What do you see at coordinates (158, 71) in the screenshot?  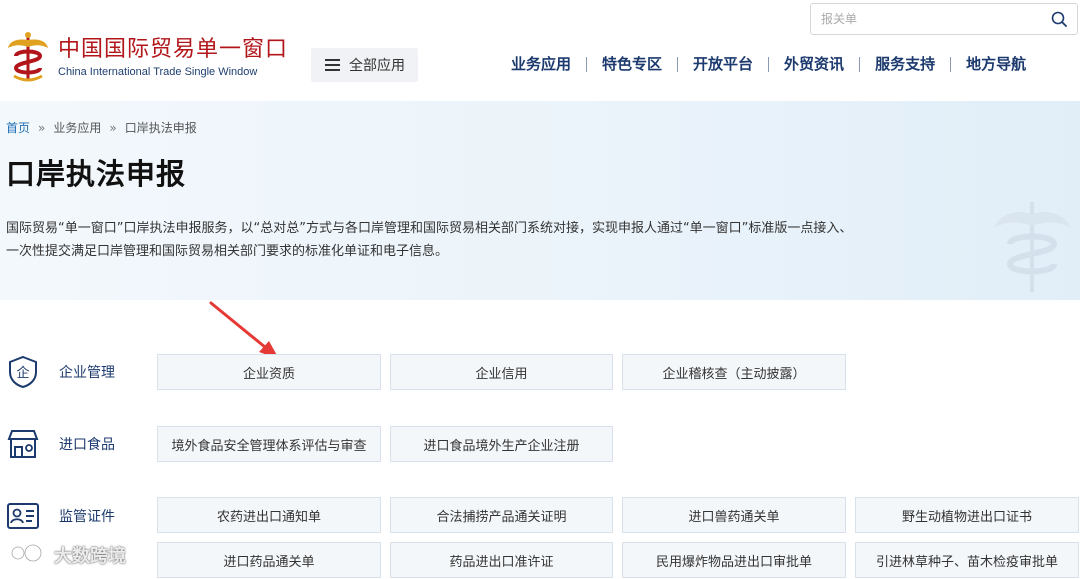 I see `logo-title-en: China International Trade Single Window` at bounding box center [158, 71].